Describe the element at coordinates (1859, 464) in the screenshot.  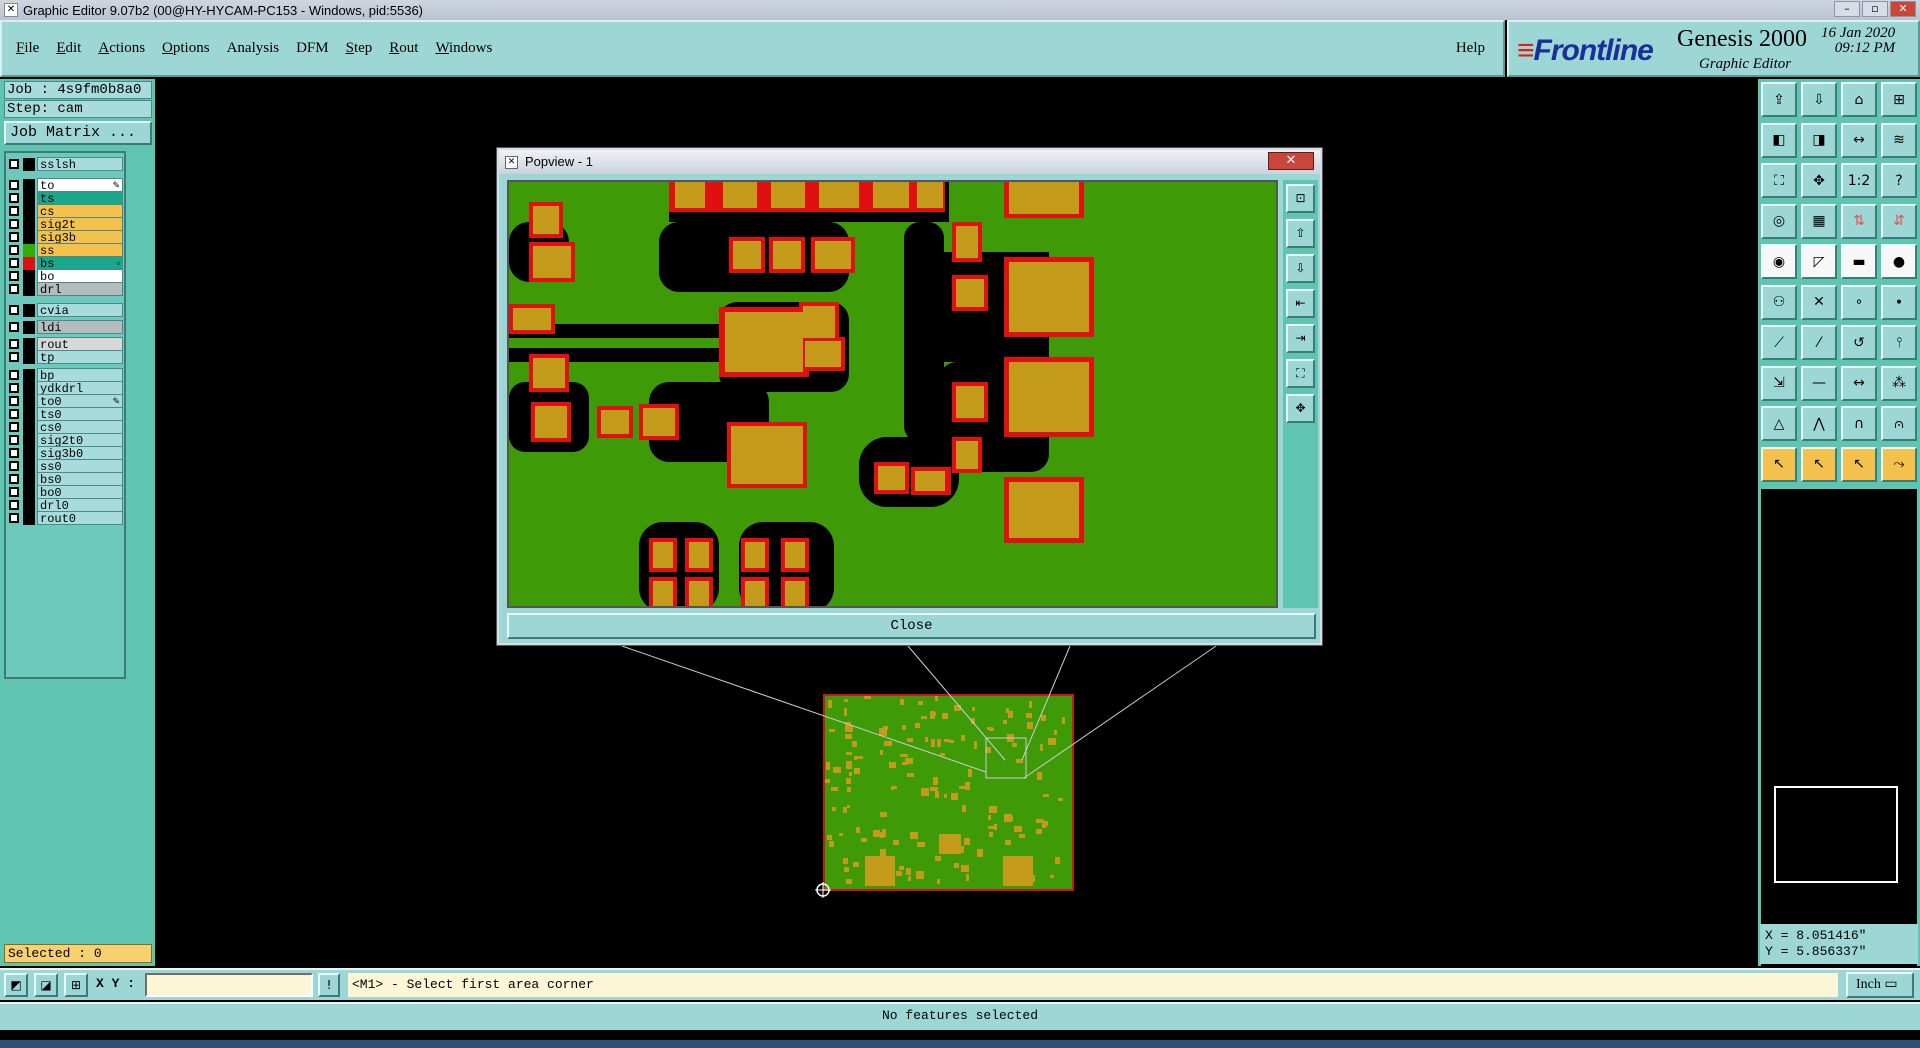
I see `pointer-move-icon: ↖` at that location.